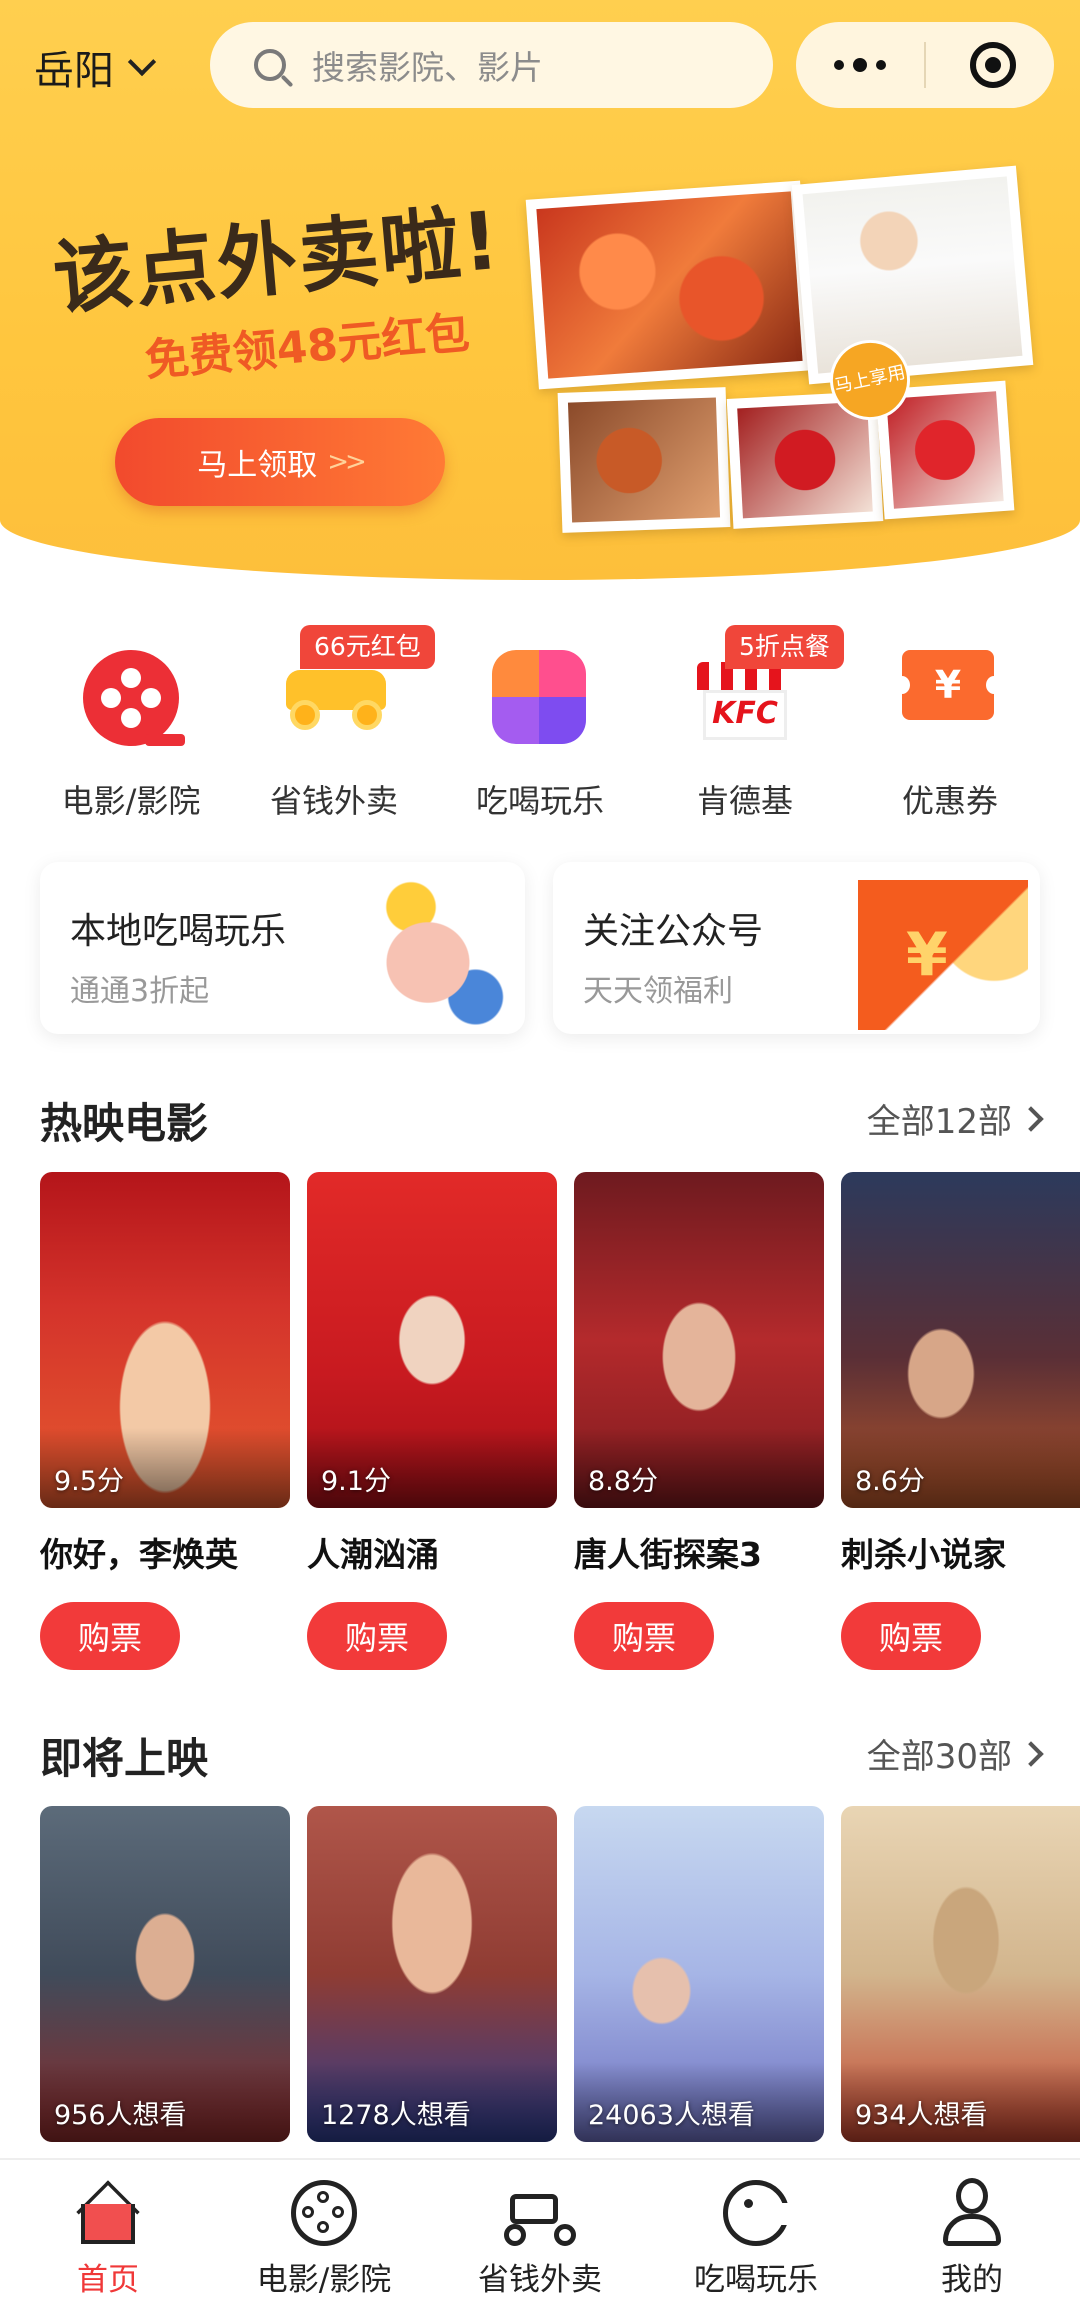  I want to click on coupon-icon: ¥, so click(948, 685).